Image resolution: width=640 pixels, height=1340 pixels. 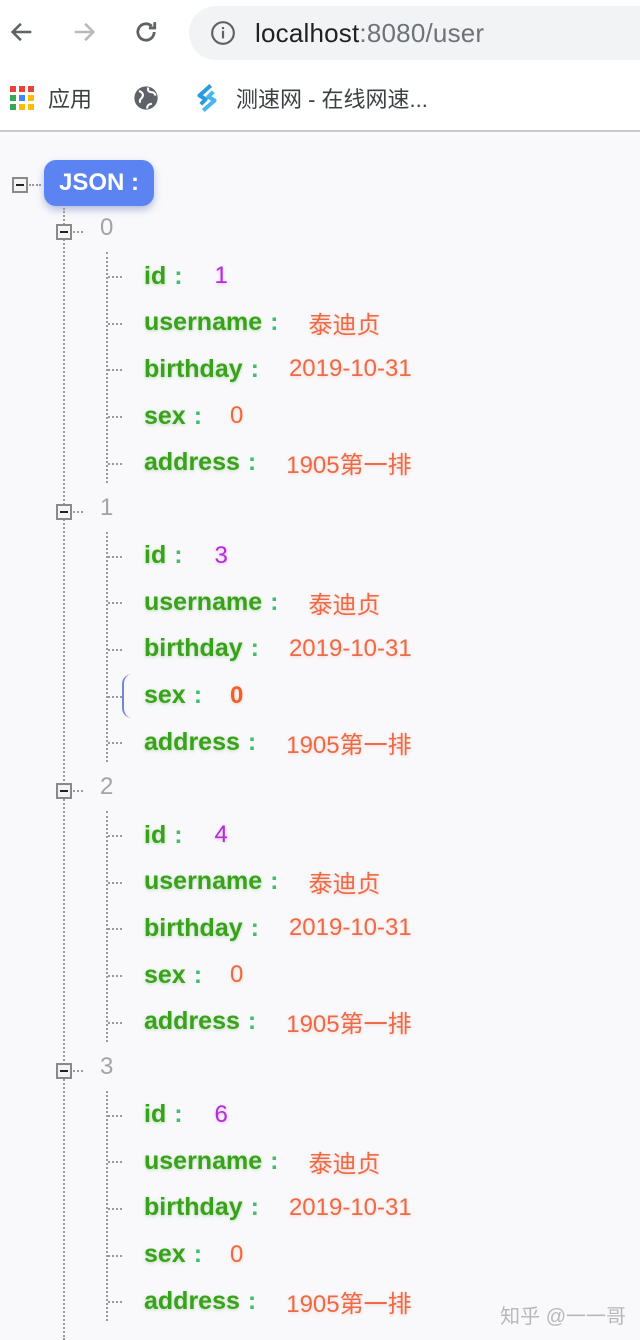 I want to click on field-key: sex, so click(x=165, y=974).